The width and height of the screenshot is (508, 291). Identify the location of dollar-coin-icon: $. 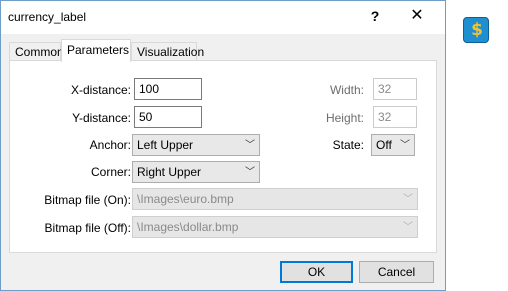
(476, 30).